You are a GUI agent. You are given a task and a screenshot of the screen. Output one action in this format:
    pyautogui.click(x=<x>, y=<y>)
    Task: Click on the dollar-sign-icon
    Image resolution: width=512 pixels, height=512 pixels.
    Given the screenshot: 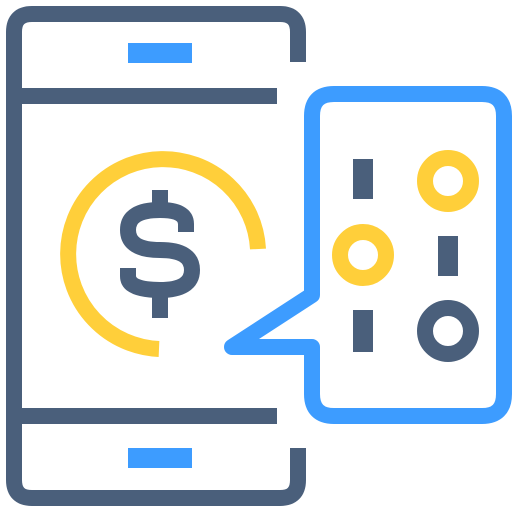 What is the action you would take?
    pyautogui.click(x=159, y=254)
    